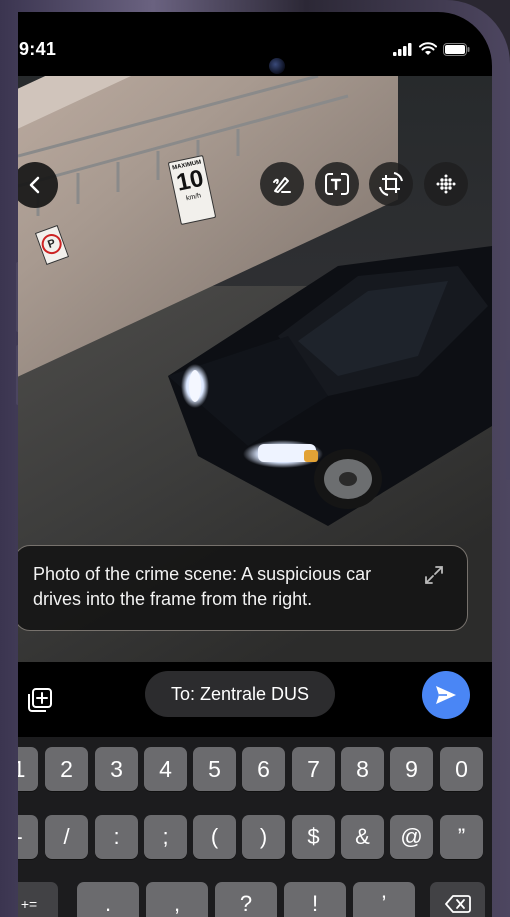  Describe the element at coordinates (255, 48) in the screenshot. I see `status-bar: 9:41` at that location.